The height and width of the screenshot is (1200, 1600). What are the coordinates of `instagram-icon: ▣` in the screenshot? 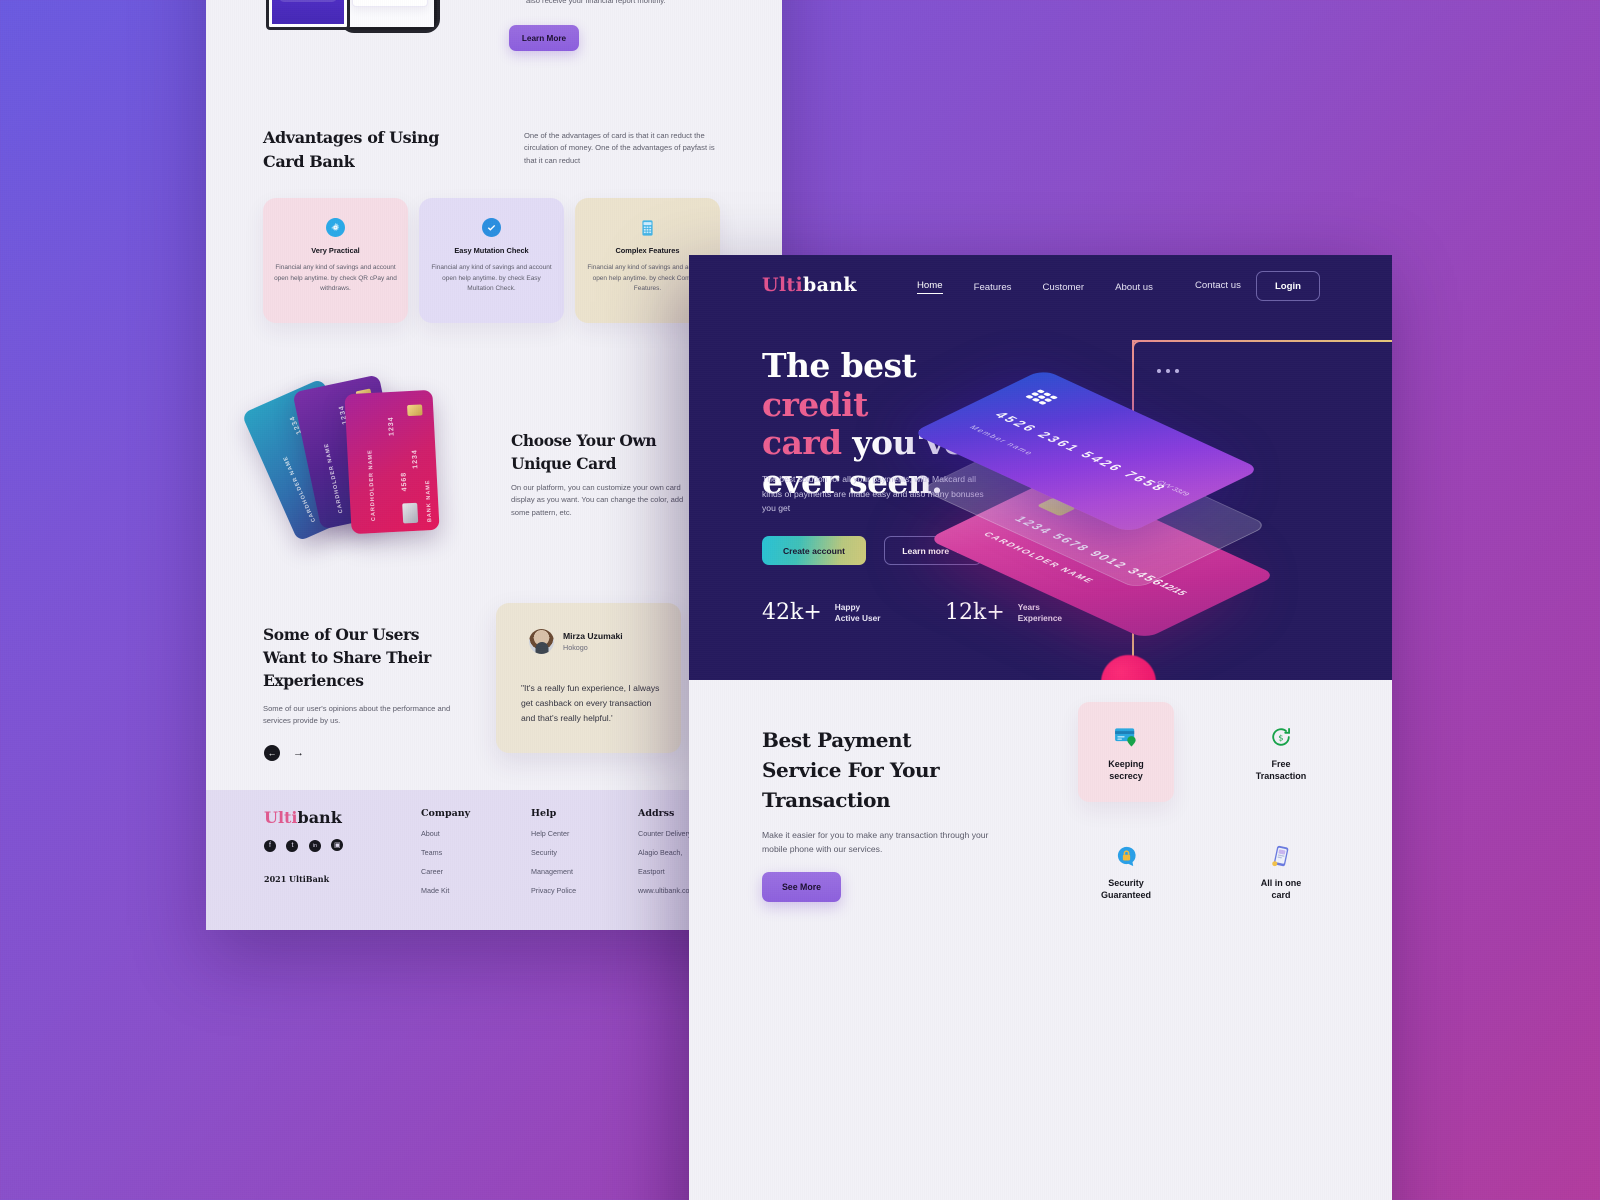 It's located at (337, 845).